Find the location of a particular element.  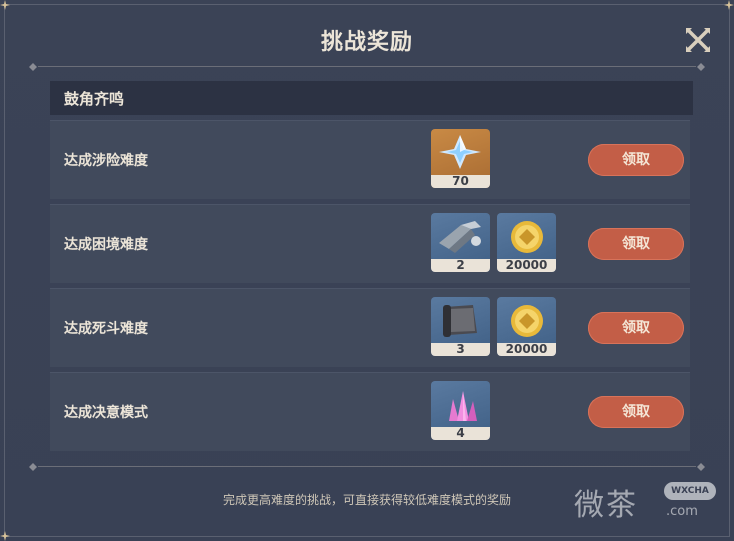

reward-row: 达成涉险难度 70 领取 is located at coordinates (370, 159).